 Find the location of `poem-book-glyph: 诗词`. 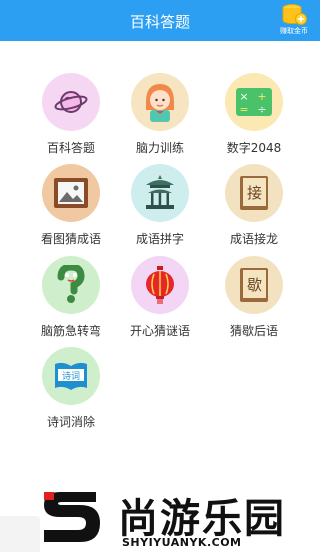

poem-book-glyph: 诗词 is located at coordinates (71, 376).